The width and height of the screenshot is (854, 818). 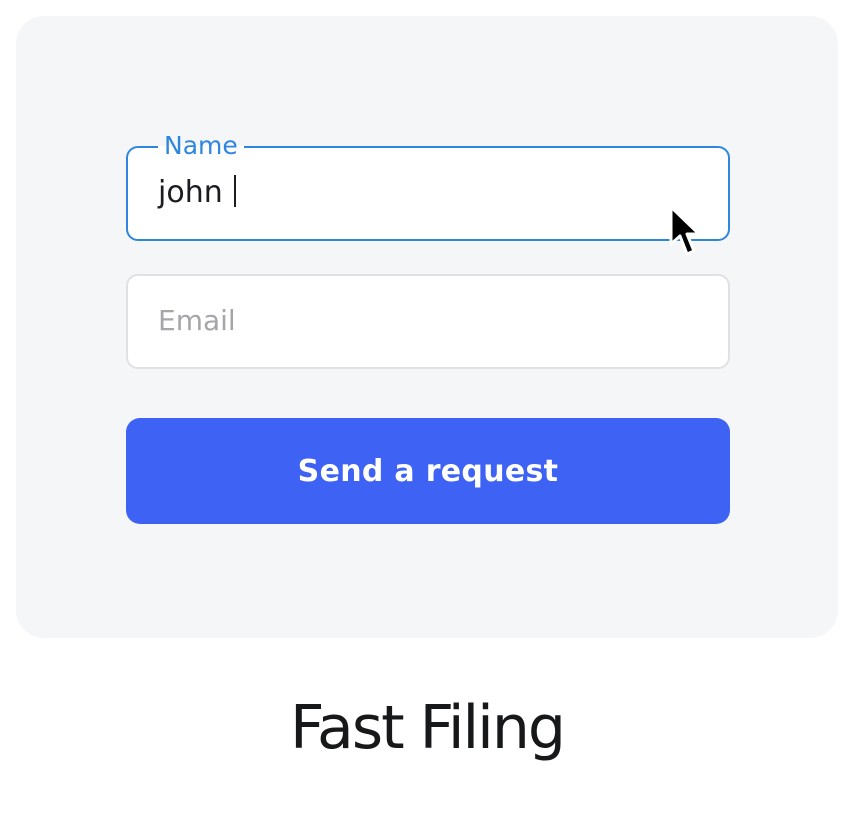 I want to click on mouse-pointer-icon, so click(x=685, y=230).